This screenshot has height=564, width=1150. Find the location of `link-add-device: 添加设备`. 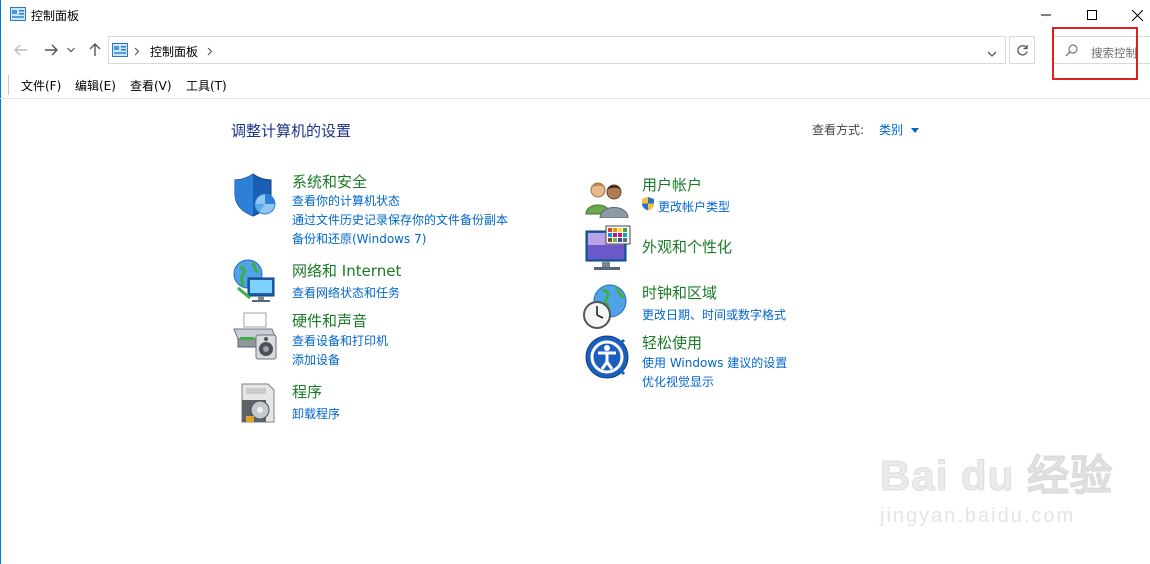

link-add-device: 添加设备 is located at coordinates (316, 359).